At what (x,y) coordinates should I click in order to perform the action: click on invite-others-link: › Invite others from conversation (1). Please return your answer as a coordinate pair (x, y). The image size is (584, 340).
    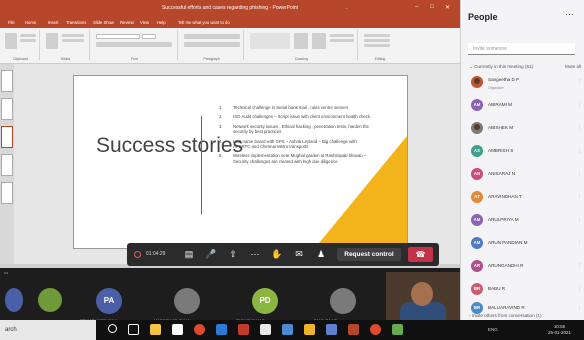
    Looking at the image, I should click on (505, 315).